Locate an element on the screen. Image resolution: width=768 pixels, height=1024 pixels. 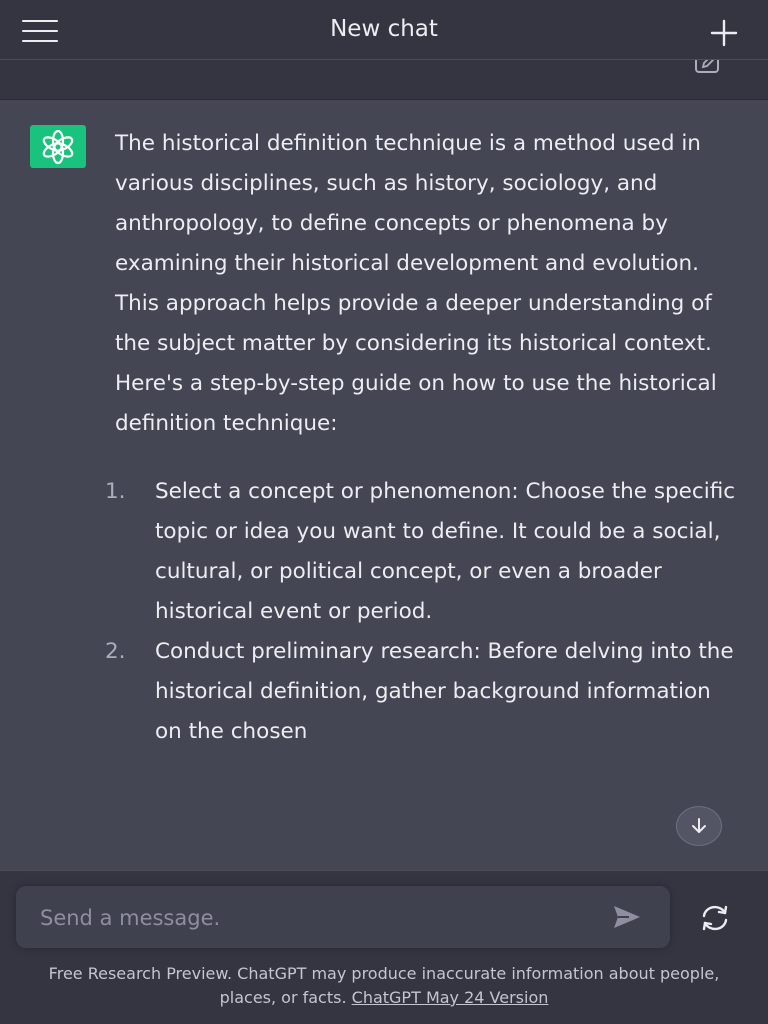
message-composer is located at coordinates (343, 918).